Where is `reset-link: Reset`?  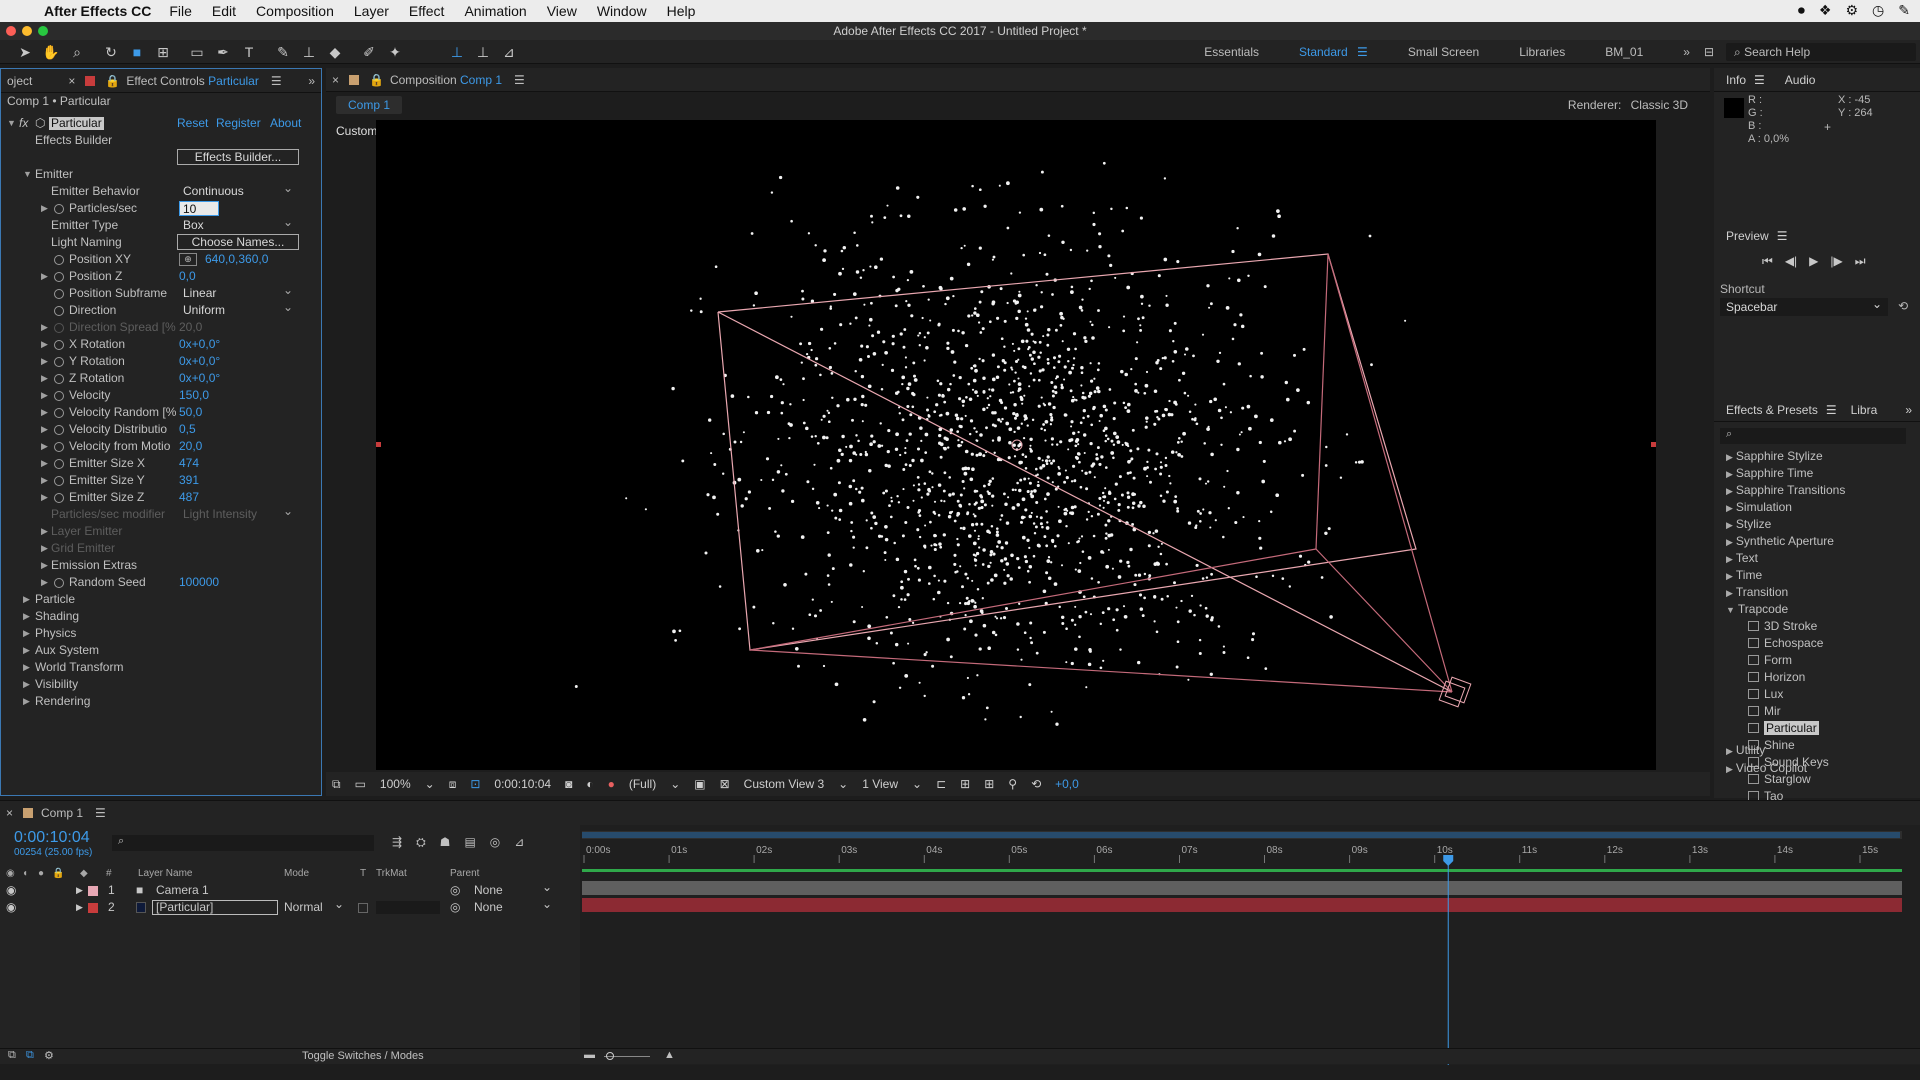
reset-link: Reset is located at coordinates (192, 123).